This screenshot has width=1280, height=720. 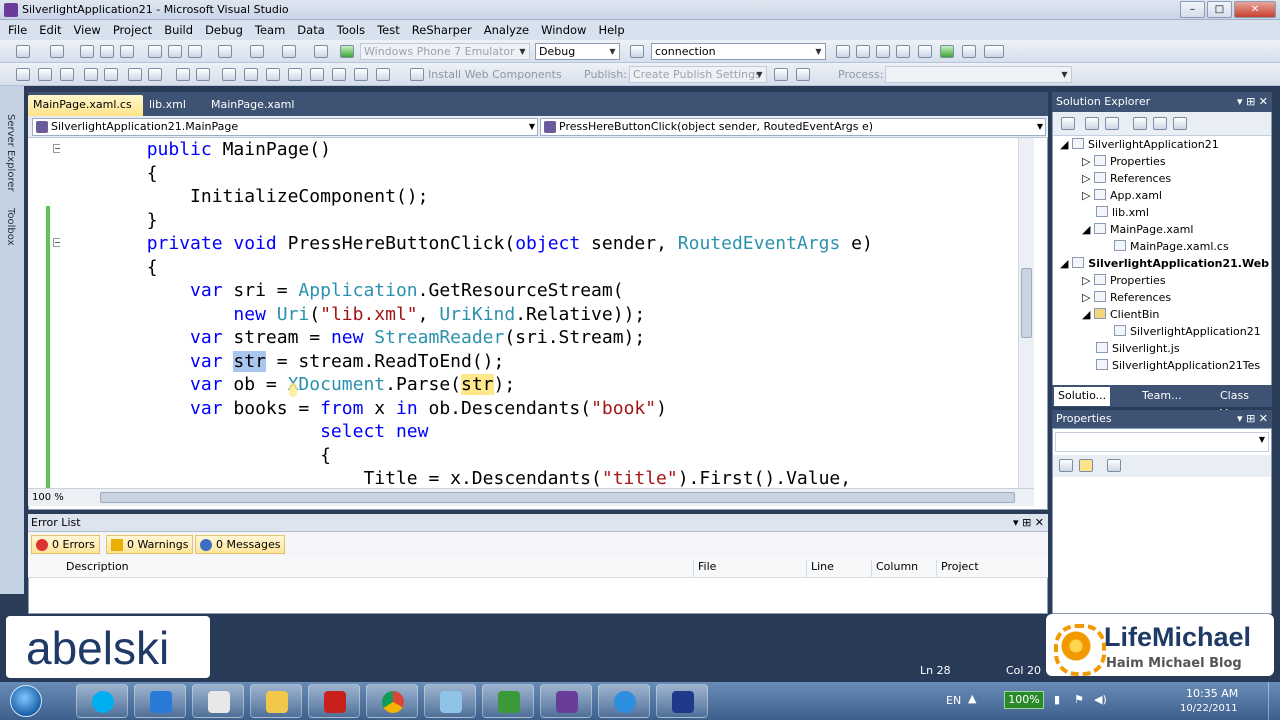 What do you see at coordinates (132, 30) in the screenshot?
I see `menu-project: Project` at bounding box center [132, 30].